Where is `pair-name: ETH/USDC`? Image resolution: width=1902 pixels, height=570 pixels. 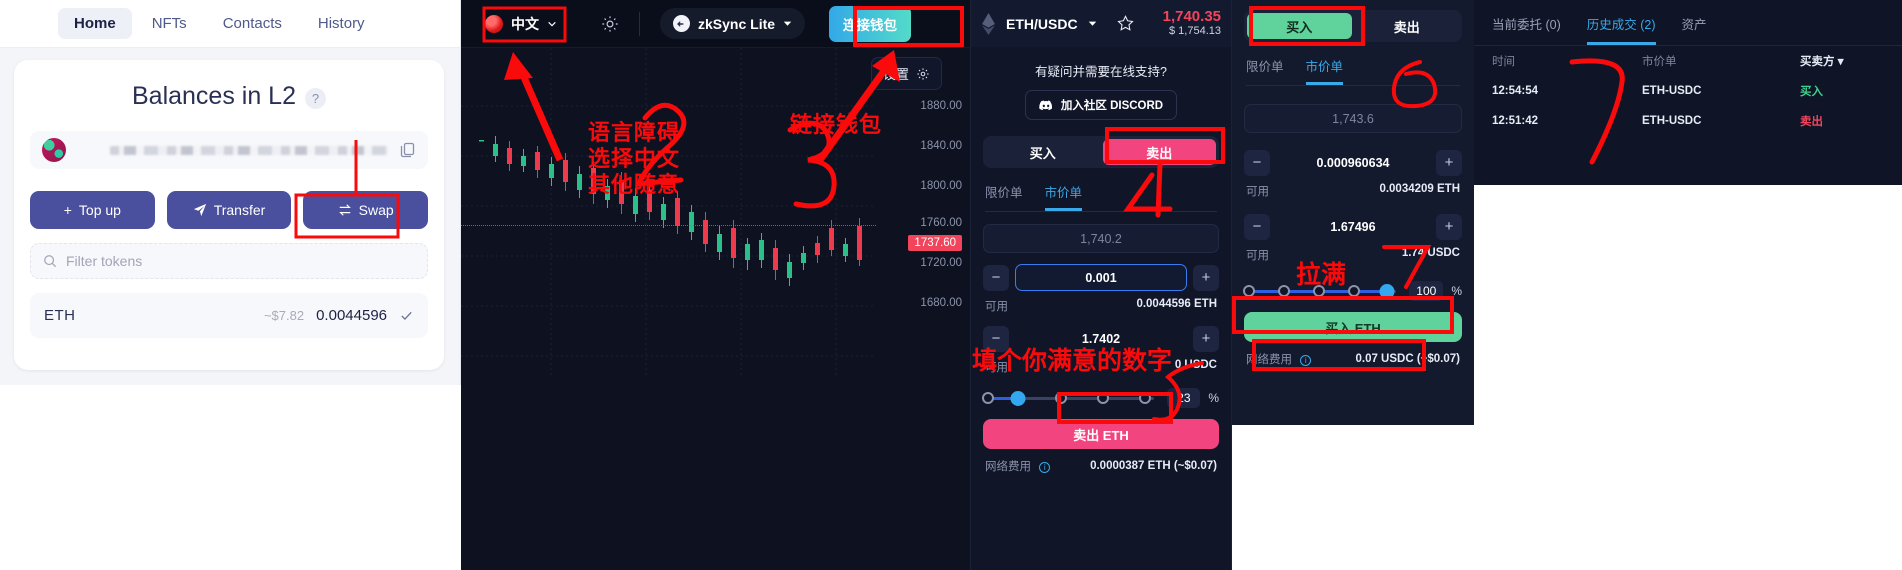
pair-name: ETH/USDC is located at coordinates (1042, 24).